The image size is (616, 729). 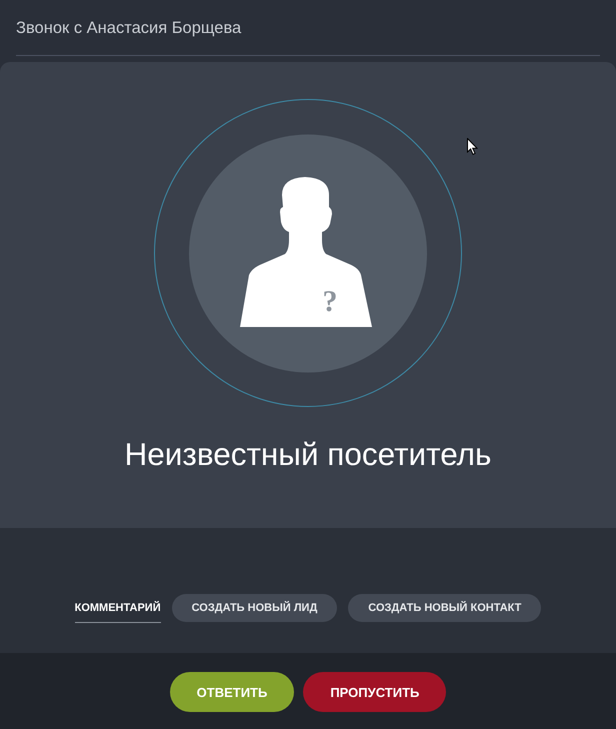 I want to click on tab: СОЗДАТЬ НОВЫЙ КОНТАКТ, so click(x=445, y=608).